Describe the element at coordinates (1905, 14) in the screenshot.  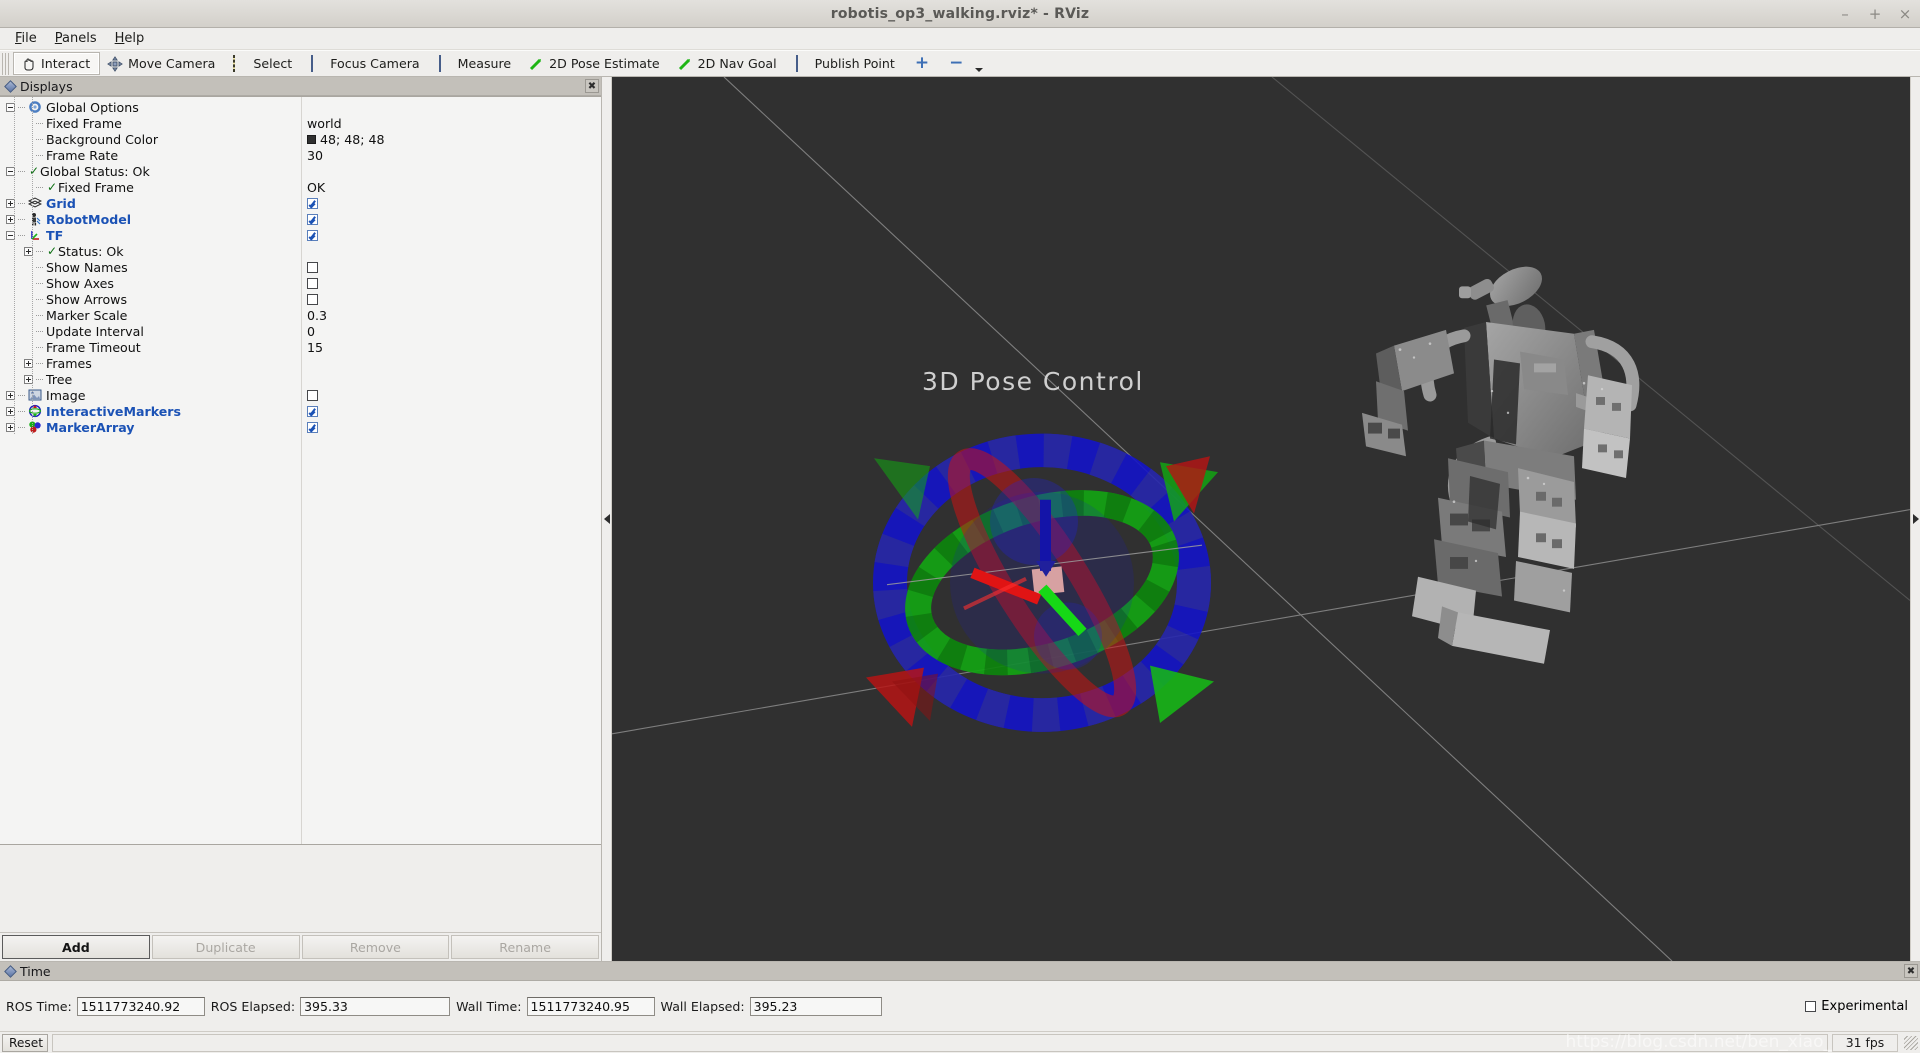
I see `close-button: ×` at that location.